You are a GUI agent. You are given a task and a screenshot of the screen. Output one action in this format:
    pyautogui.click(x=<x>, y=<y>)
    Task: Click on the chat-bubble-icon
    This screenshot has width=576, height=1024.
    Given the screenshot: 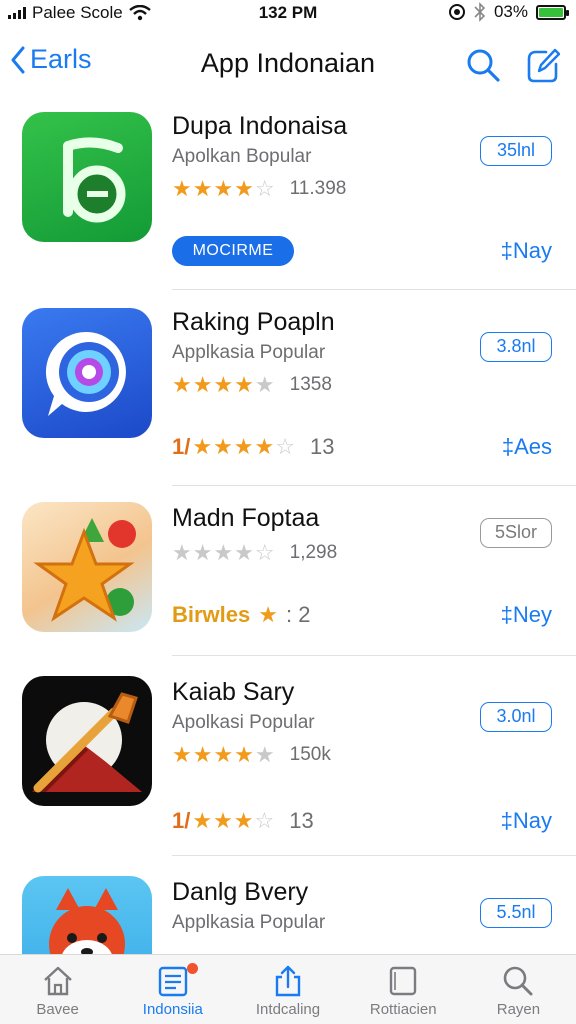 What is the action you would take?
    pyautogui.click(x=85, y=373)
    